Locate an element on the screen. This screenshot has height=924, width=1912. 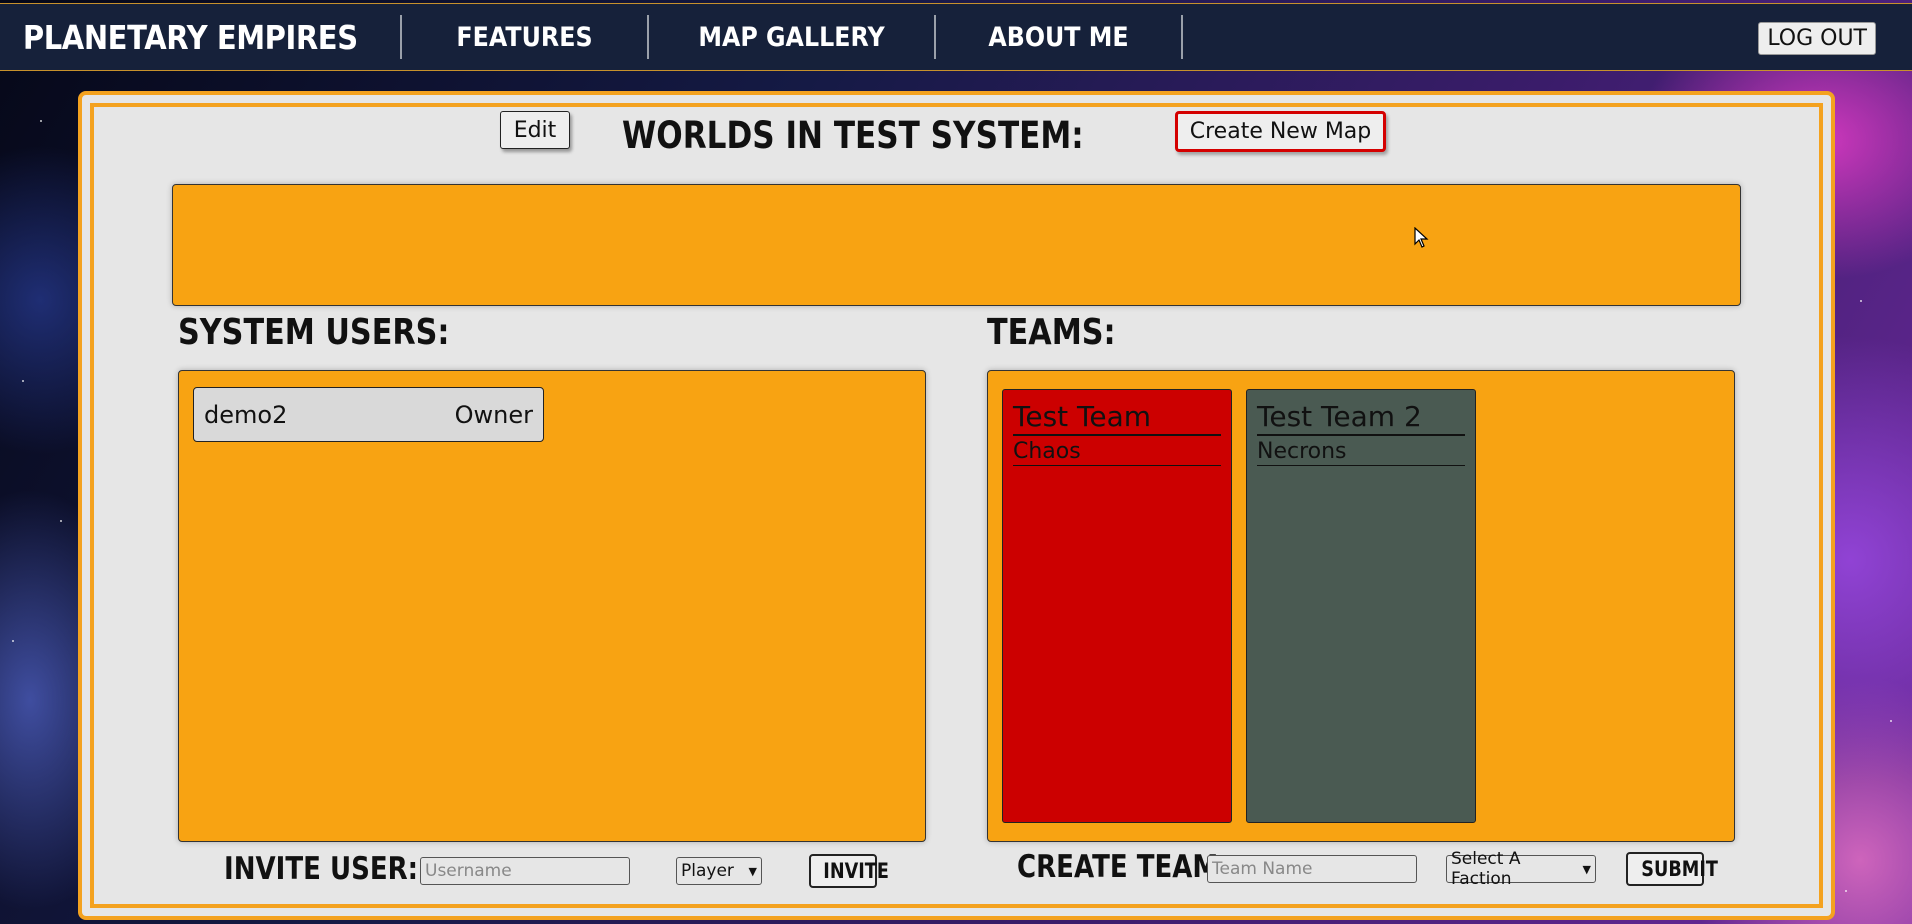
team-faction: Necrons is located at coordinates (1361, 452).